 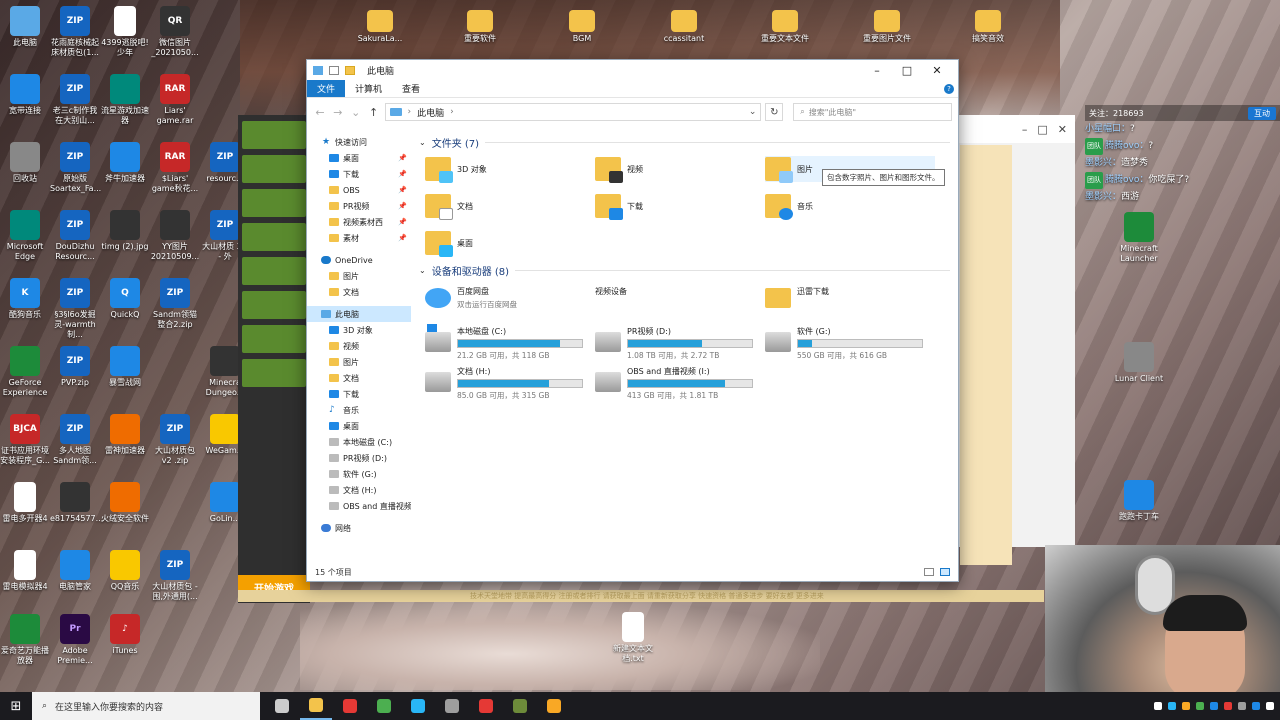 I want to click on windows-start-icon: ⊞, so click(x=16, y=706).